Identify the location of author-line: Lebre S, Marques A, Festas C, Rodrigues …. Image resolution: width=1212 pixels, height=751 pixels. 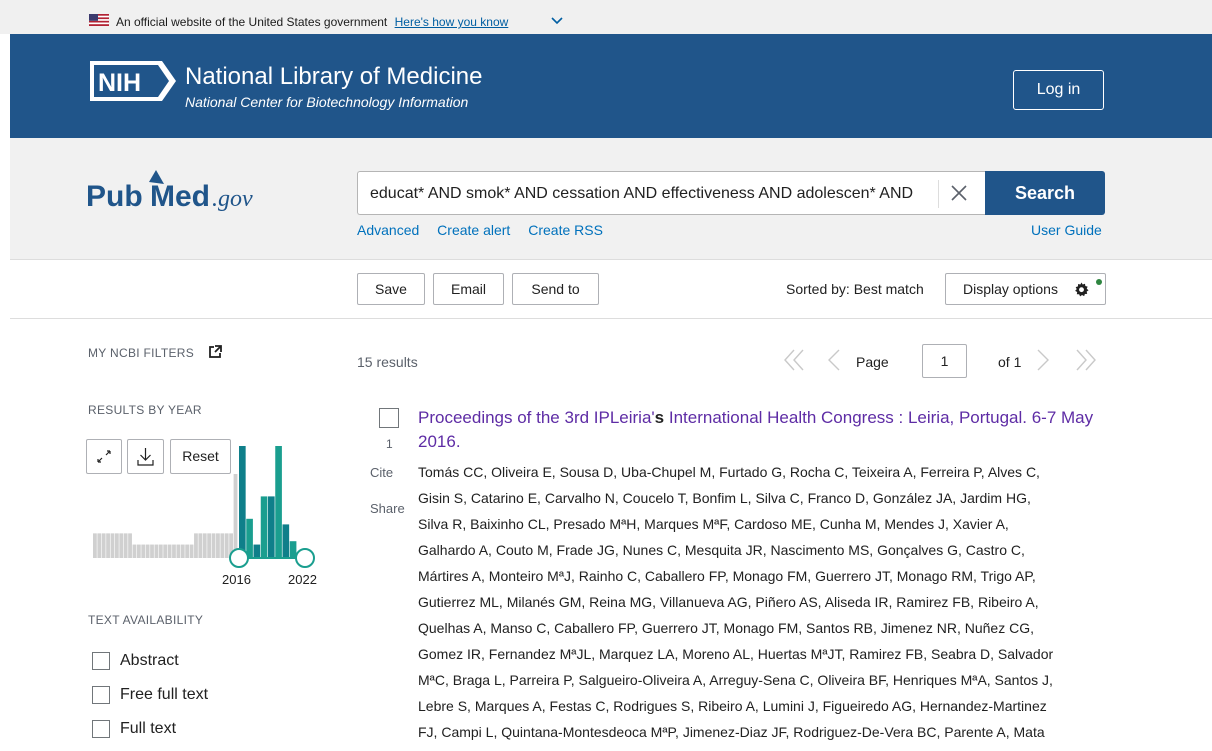
(732, 706).